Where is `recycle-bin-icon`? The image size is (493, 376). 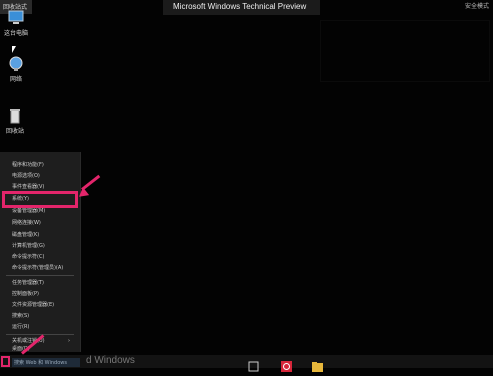
recycle-bin-icon is located at coordinates (15, 116).